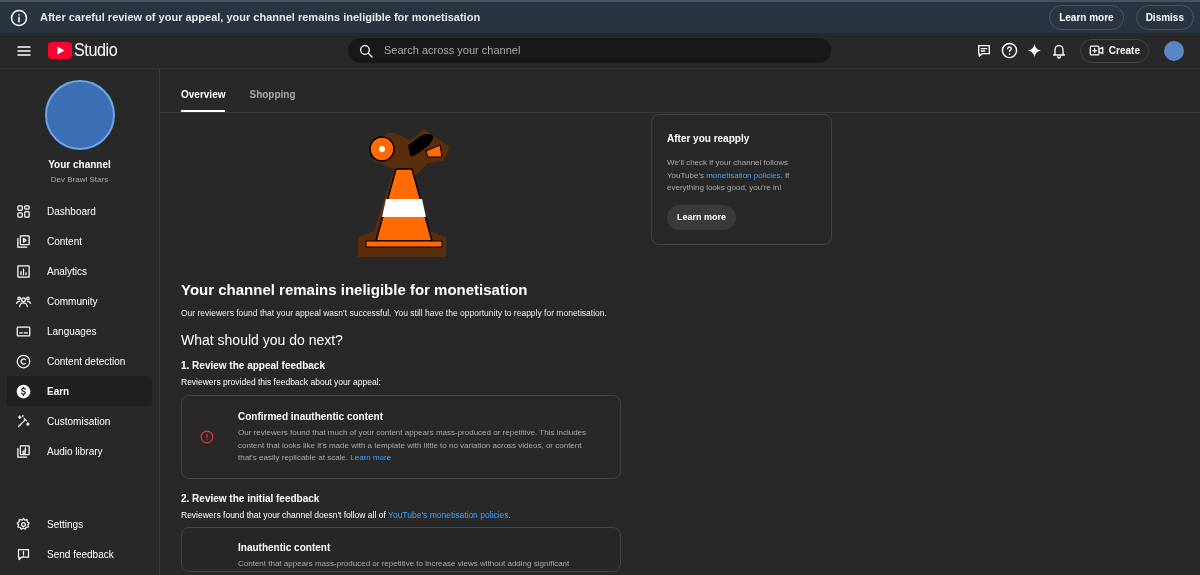 This screenshot has width=1200, height=575. What do you see at coordinates (1009, 50) in the screenshot?
I see `help-icon` at bounding box center [1009, 50].